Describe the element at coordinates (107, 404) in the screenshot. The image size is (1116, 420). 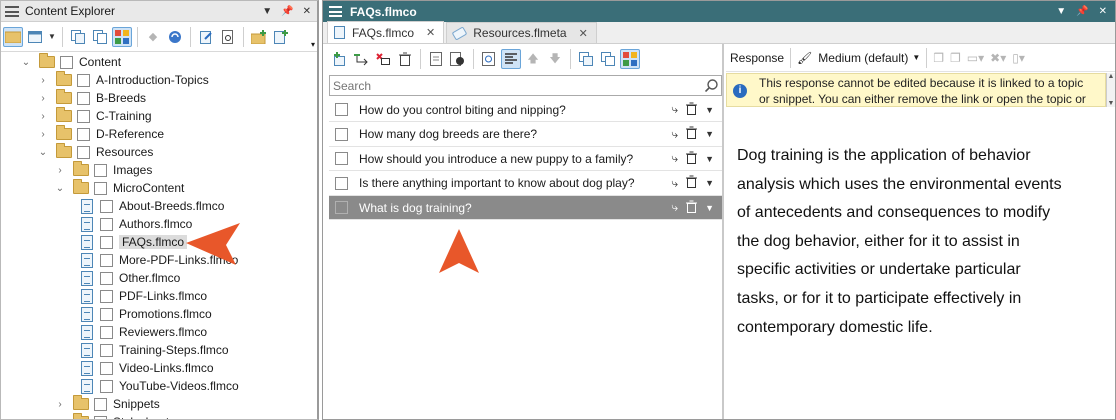
I see `tree-item: › Snippets` at that location.